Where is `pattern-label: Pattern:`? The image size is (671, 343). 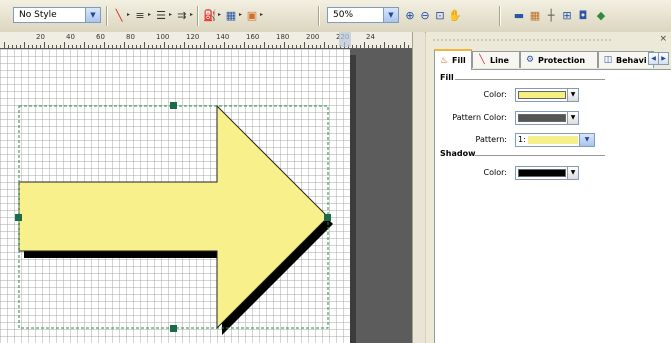
pattern-label: Pattern: is located at coordinates (491, 139).